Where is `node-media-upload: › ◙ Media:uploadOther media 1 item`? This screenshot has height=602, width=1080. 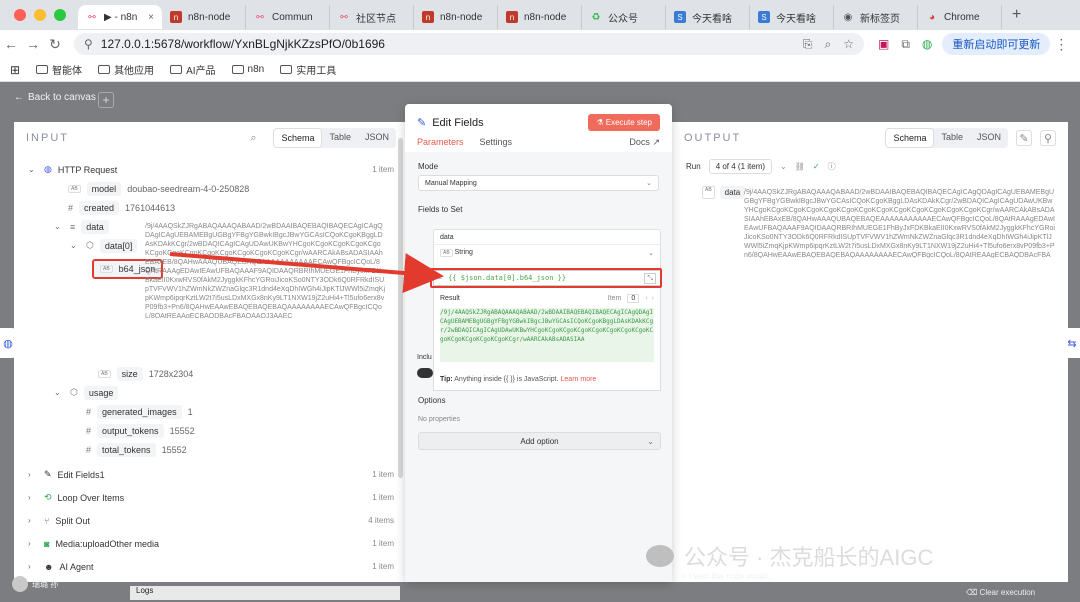
node-media-upload: › ◙ Media:uploadOther media 1 item is located at coordinates (218, 543).